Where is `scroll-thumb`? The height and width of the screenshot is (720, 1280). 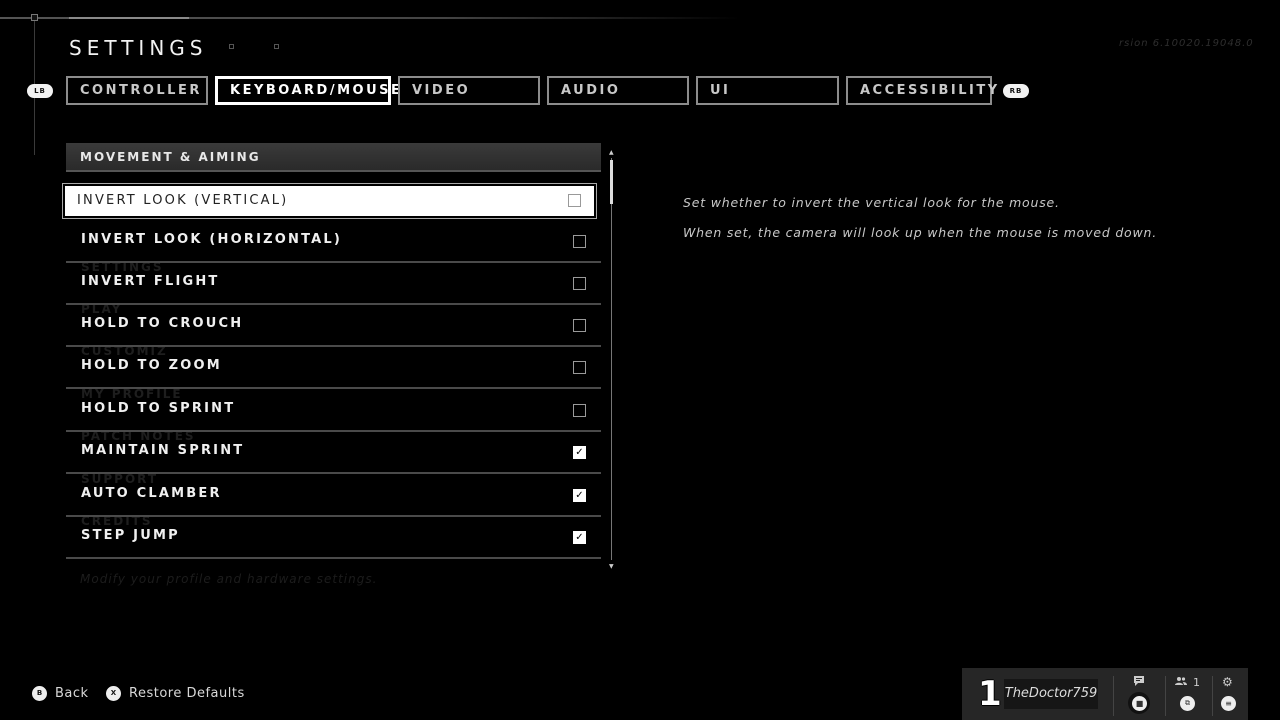 scroll-thumb is located at coordinates (611, 182).